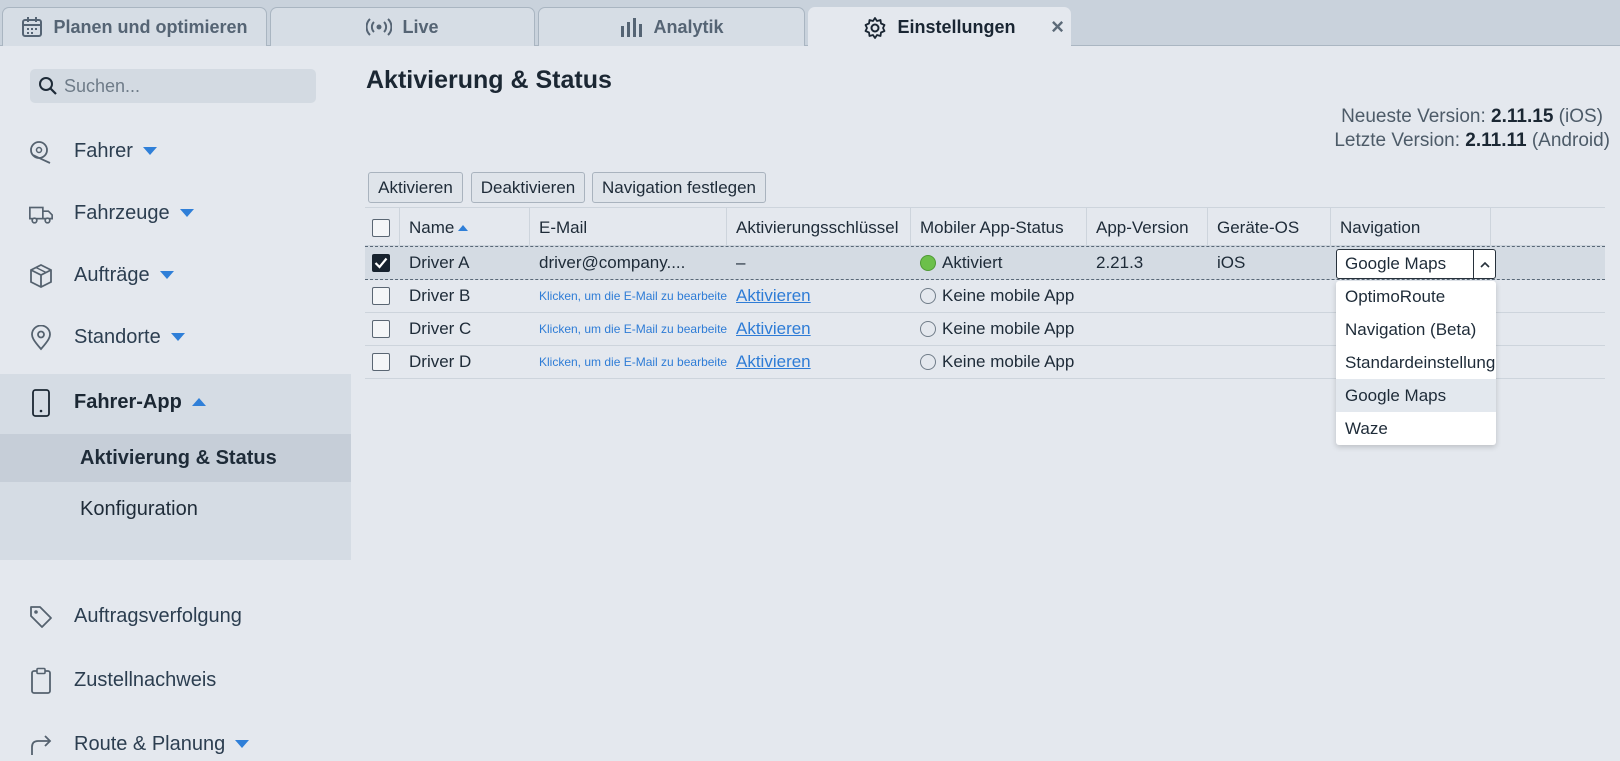  Describe the element at coordinates (1472, 117) in the screenshot. I see `latest-version-info: Neueste Version: 2.11.15 (iOS)` at that location.